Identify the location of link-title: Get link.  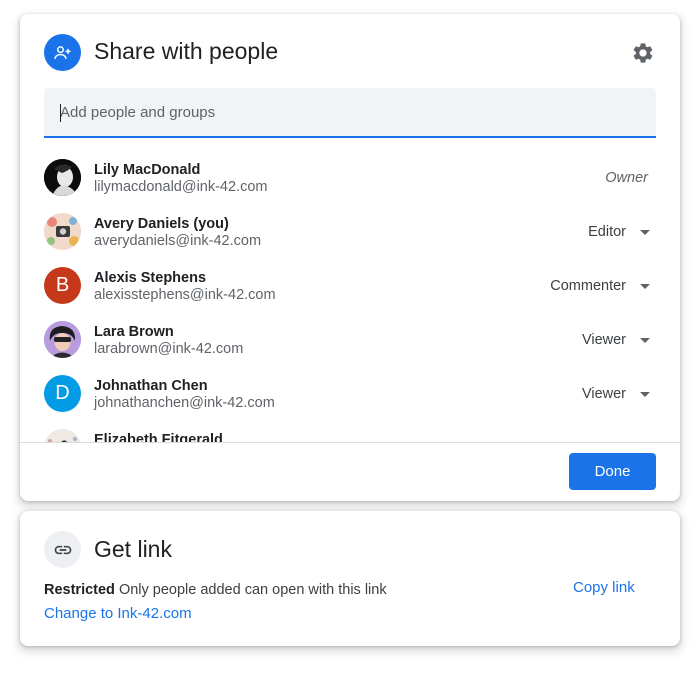
(133, 549).